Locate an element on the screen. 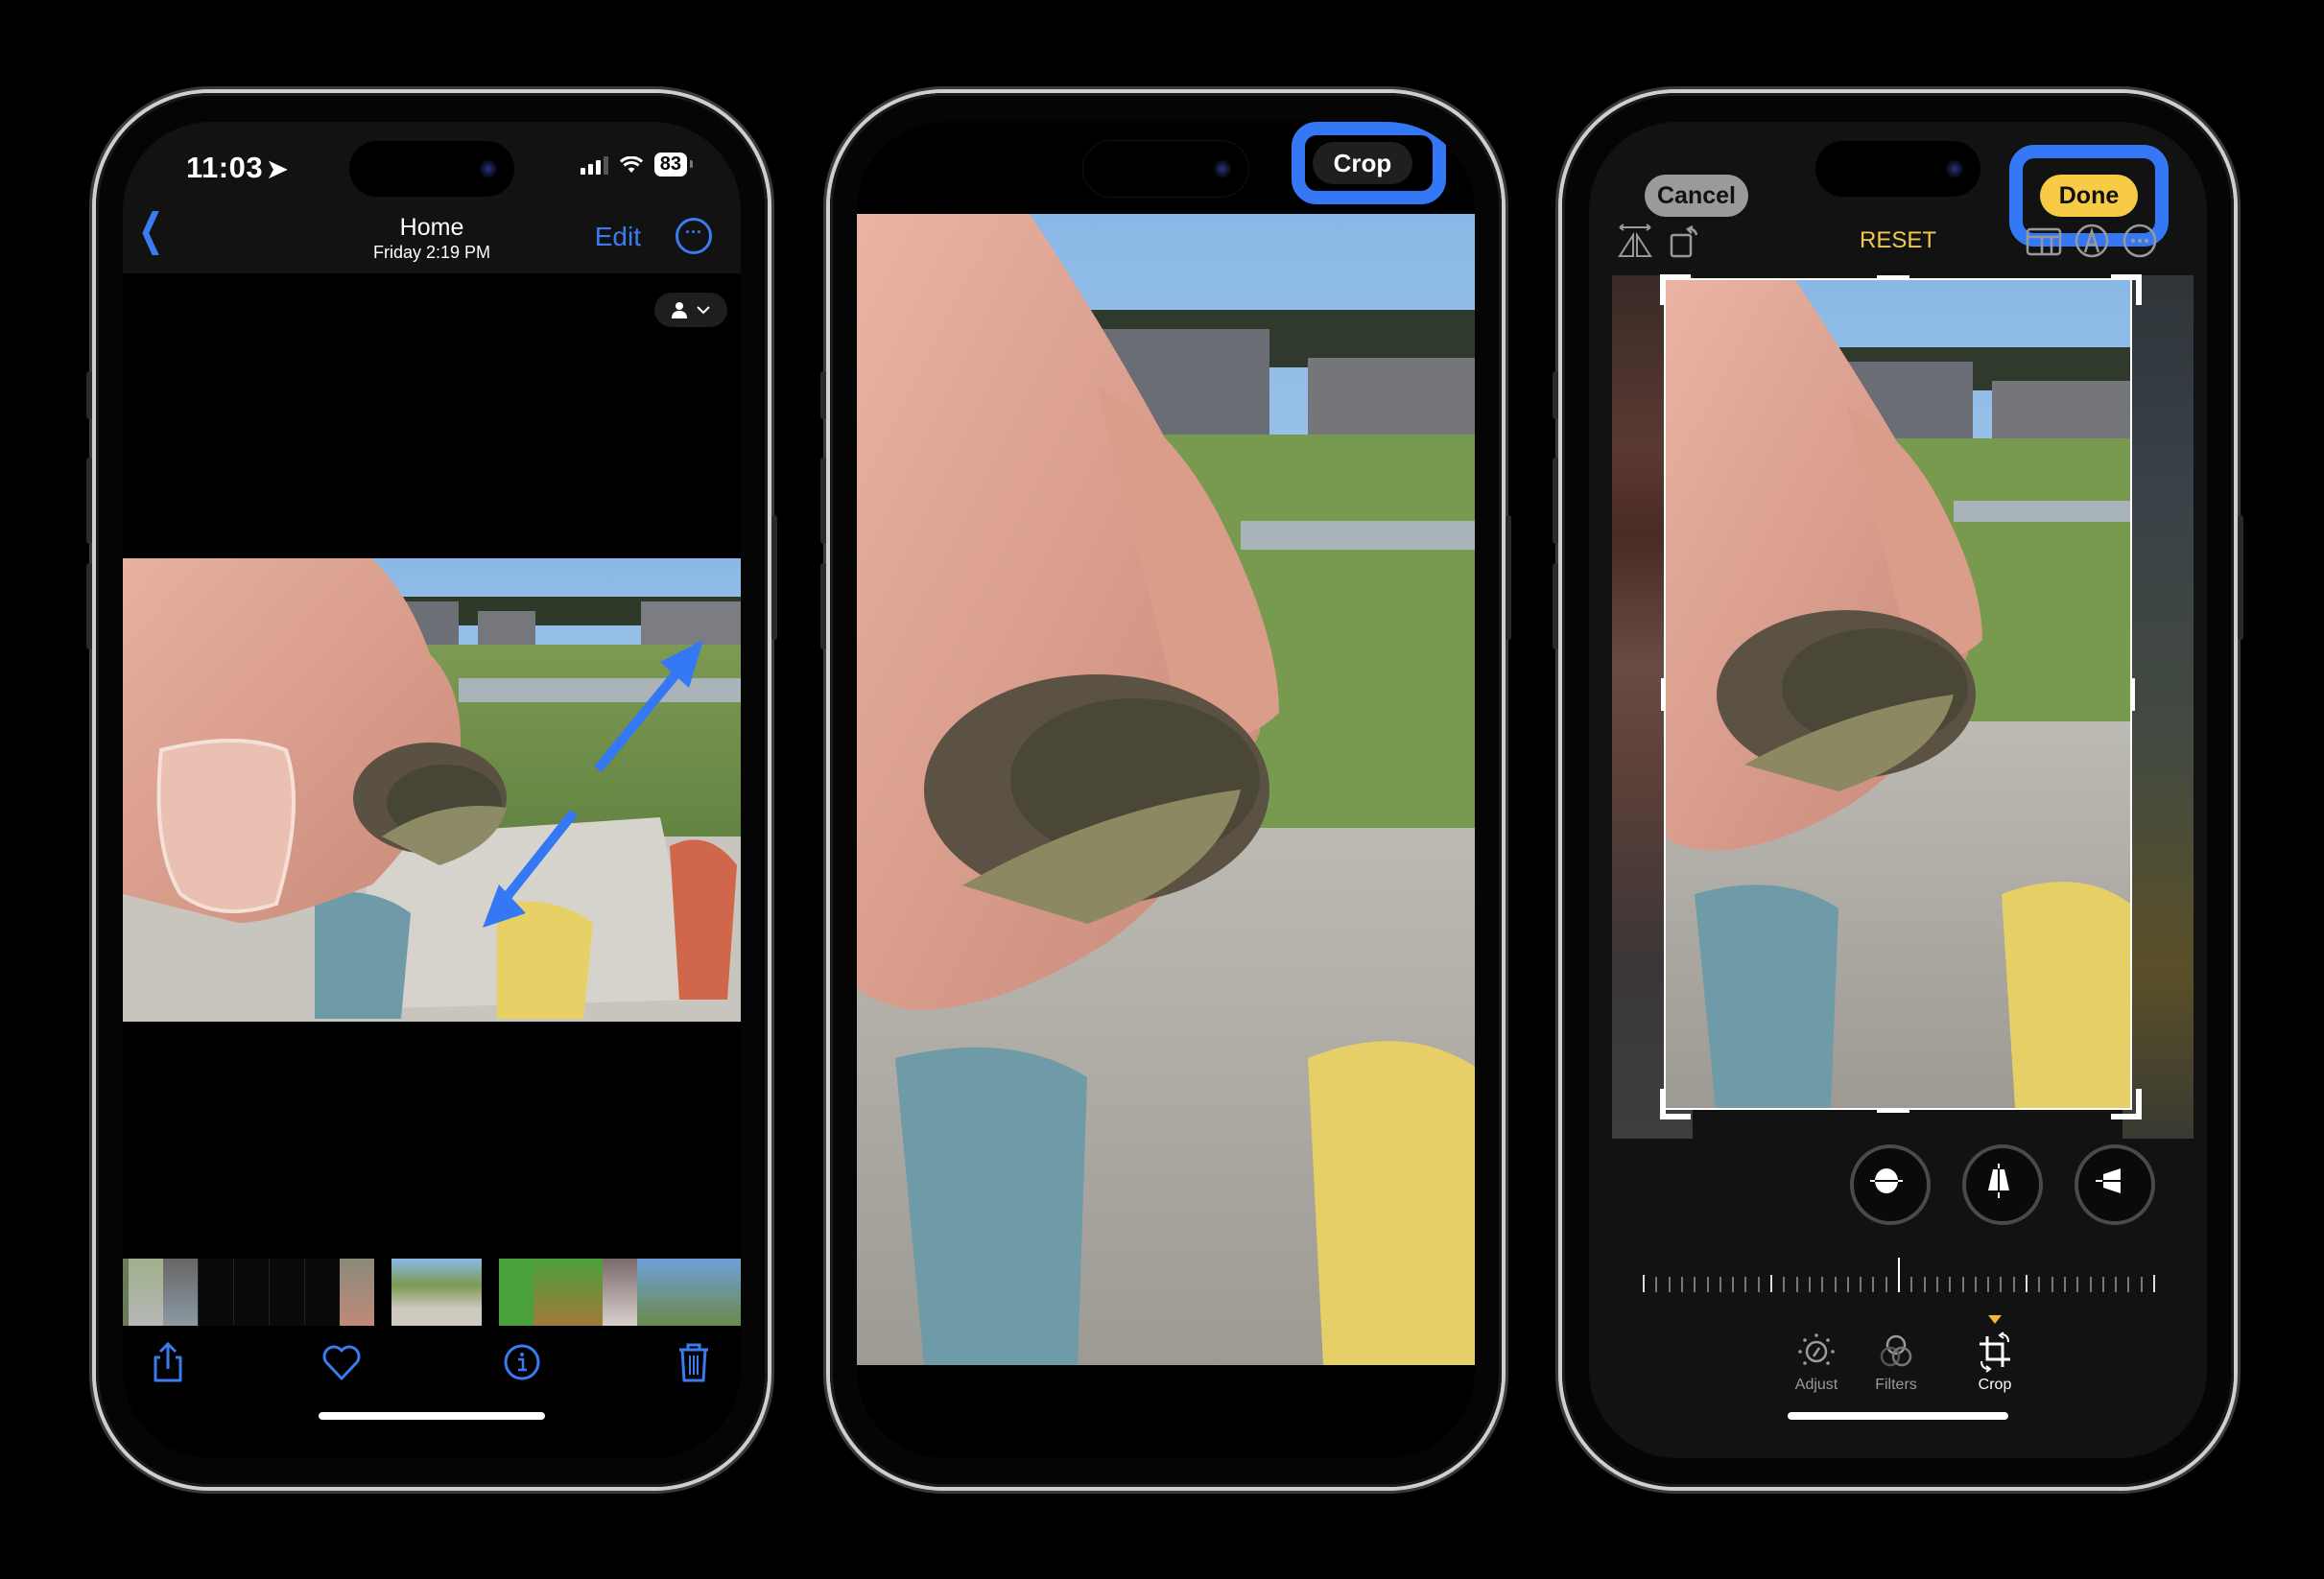 The image size is (2324, 1579). mode-crop: Crop is located at coordinates (1994, 1362).